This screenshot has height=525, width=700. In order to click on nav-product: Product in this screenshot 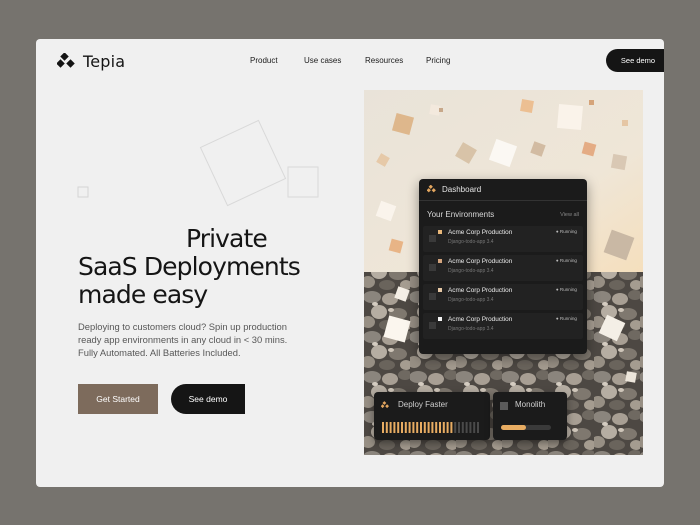, I will do `click(264, 60)`.